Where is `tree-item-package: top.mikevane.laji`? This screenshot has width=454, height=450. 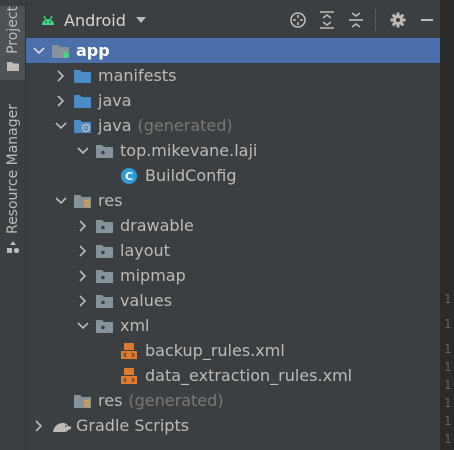 tree-item-package: top.mikevane.laji is located at coordinates (233, 150).